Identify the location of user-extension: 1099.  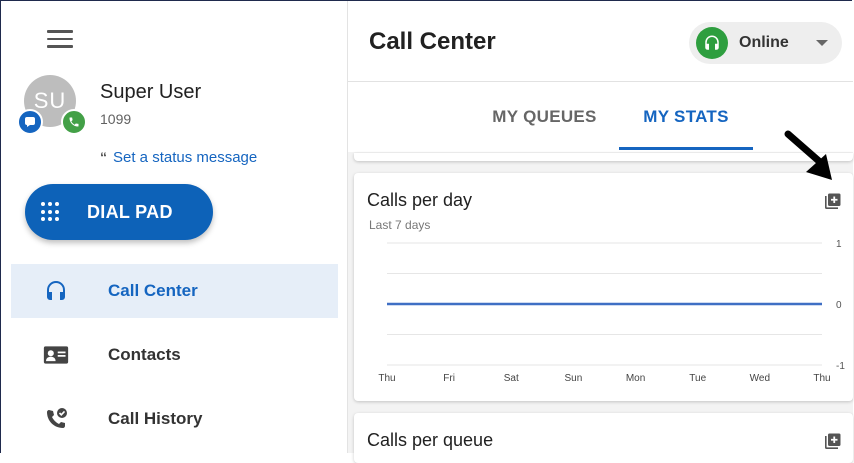
(116, 119).